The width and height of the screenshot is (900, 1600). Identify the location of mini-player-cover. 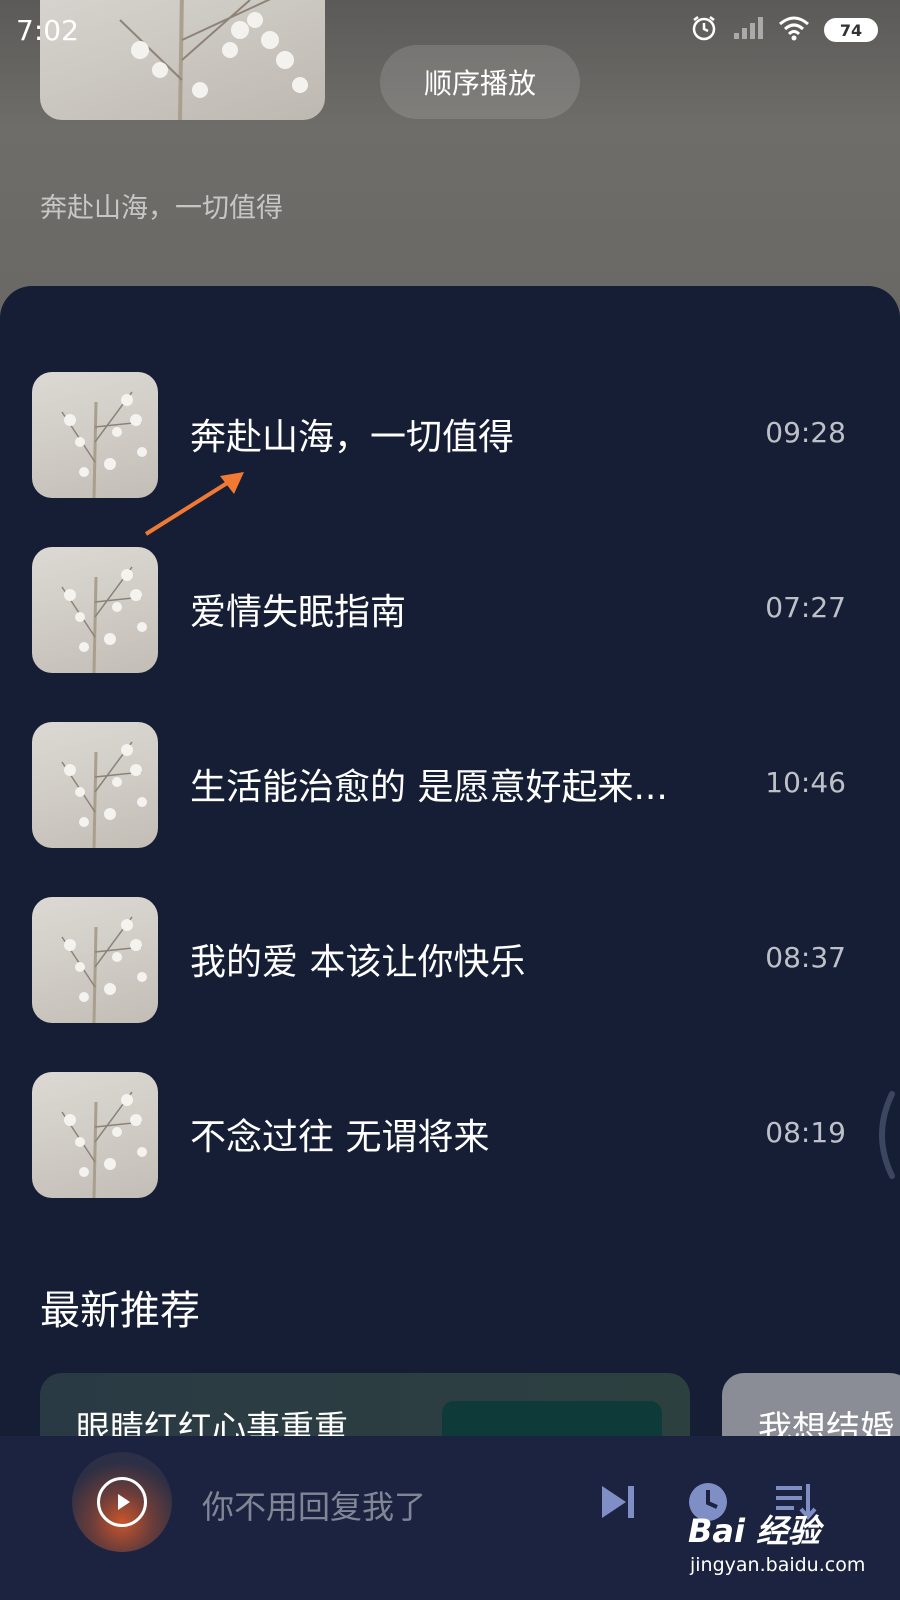
(122, 1502).